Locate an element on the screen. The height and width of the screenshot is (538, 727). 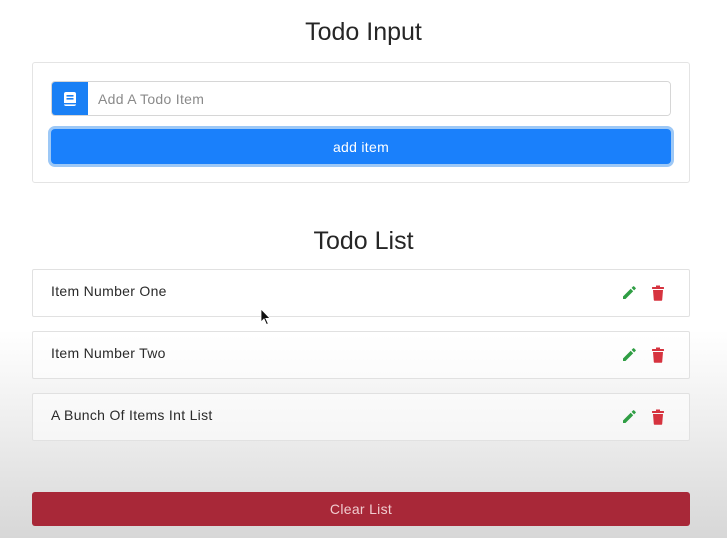
add-item-button: add item is located at coordinates (361, 146).